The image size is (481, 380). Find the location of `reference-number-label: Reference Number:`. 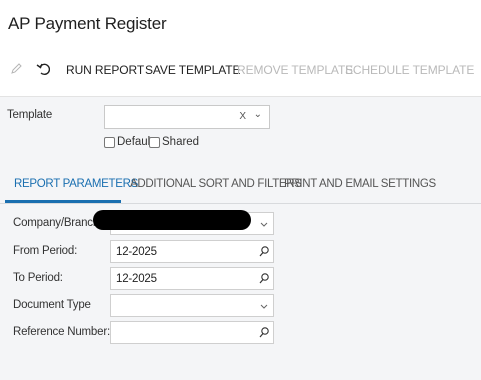

reference-number-label: Reference Number: is located at coordinates (61, 332).